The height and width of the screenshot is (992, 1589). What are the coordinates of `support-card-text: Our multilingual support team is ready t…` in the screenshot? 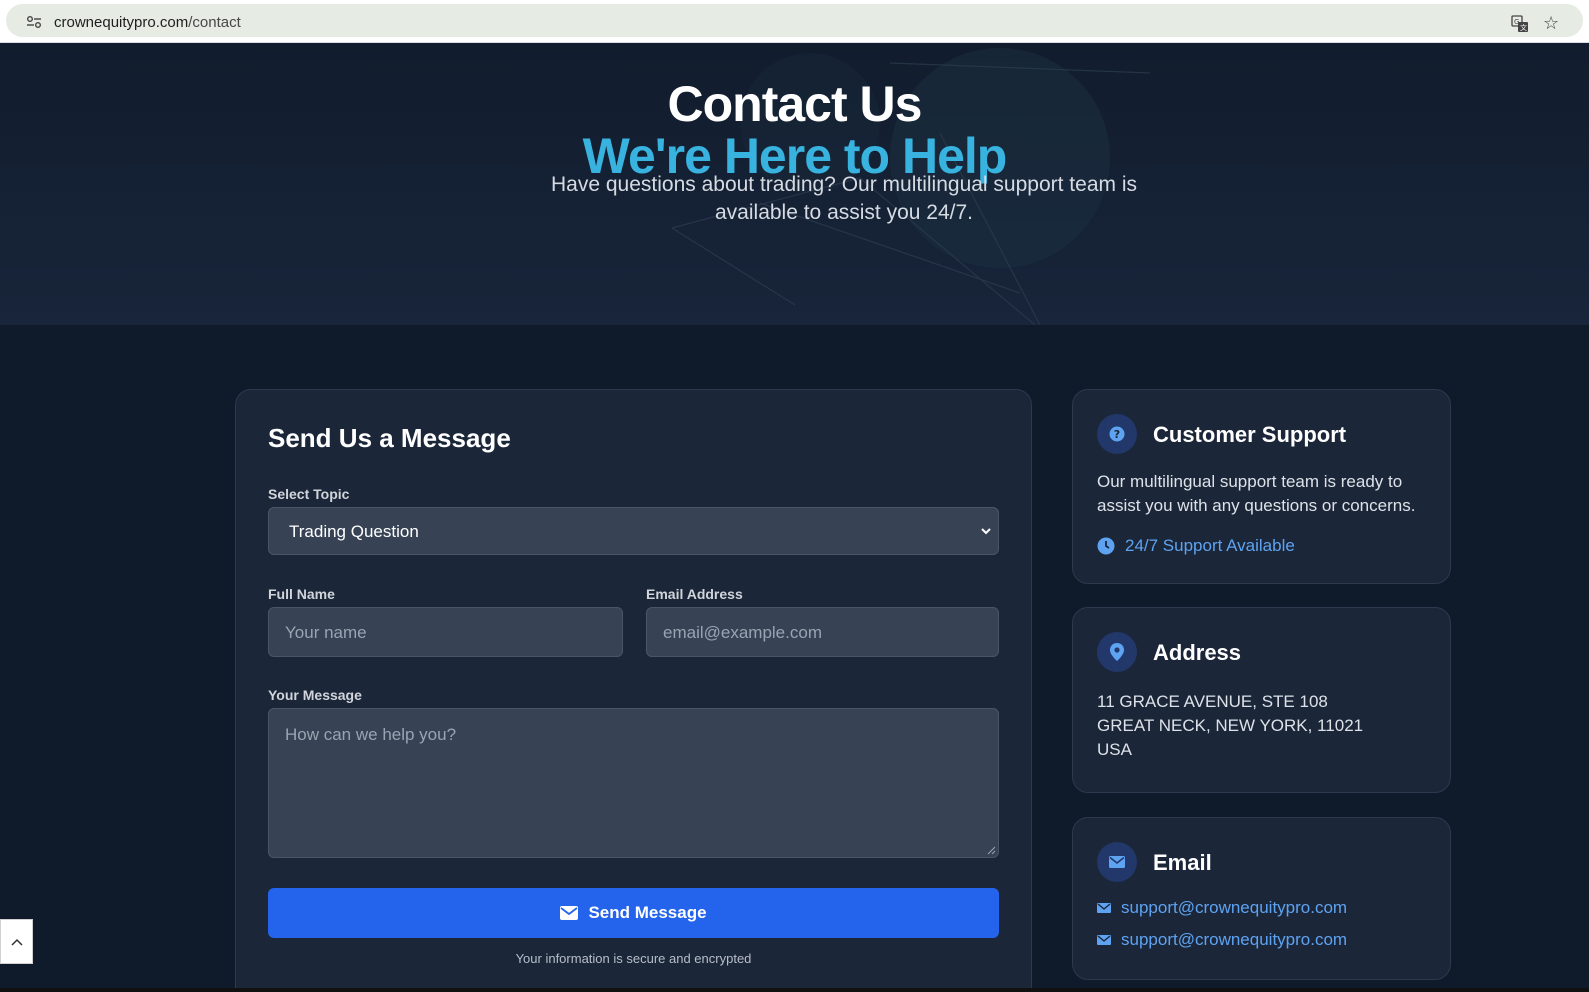 It's located at (1256, 493).